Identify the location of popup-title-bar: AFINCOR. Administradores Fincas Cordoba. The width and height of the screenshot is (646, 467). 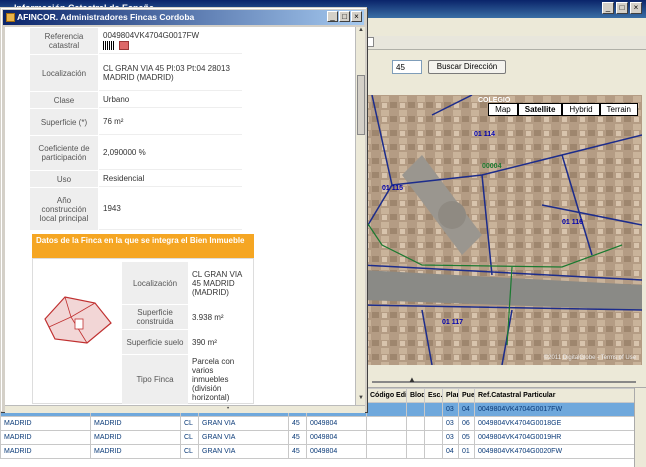
(183, 17).